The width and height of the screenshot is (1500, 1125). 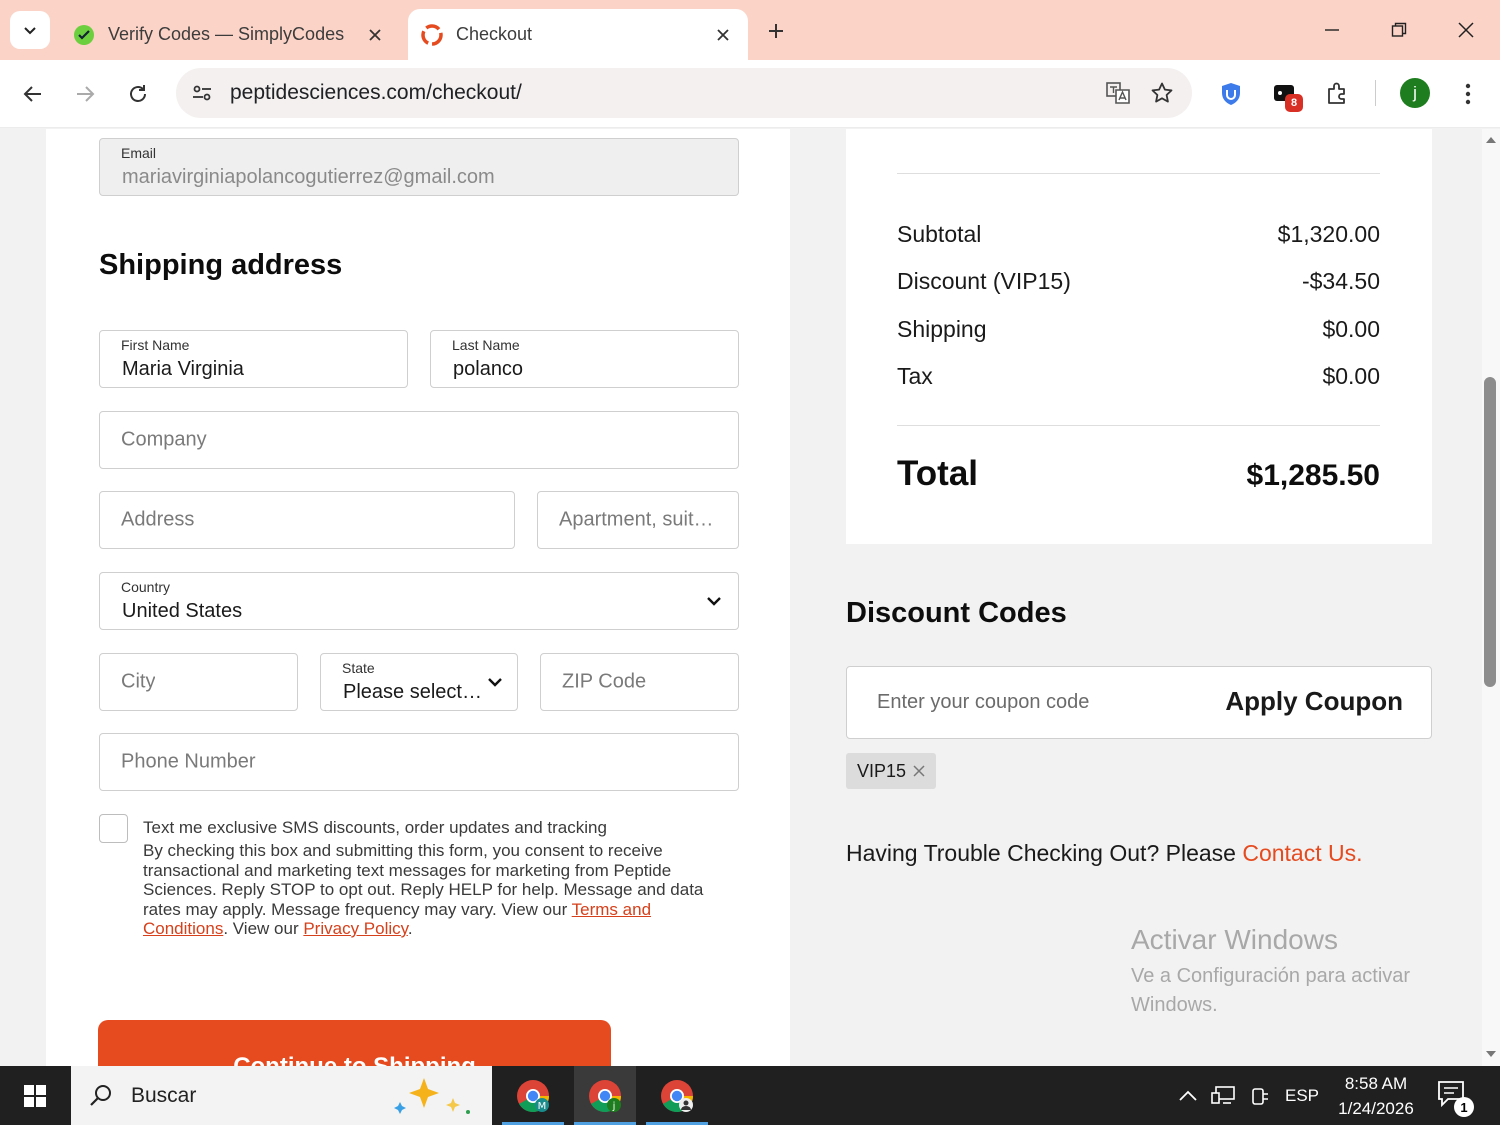 I want to click on city-field: City, so click(x=198, y=682).